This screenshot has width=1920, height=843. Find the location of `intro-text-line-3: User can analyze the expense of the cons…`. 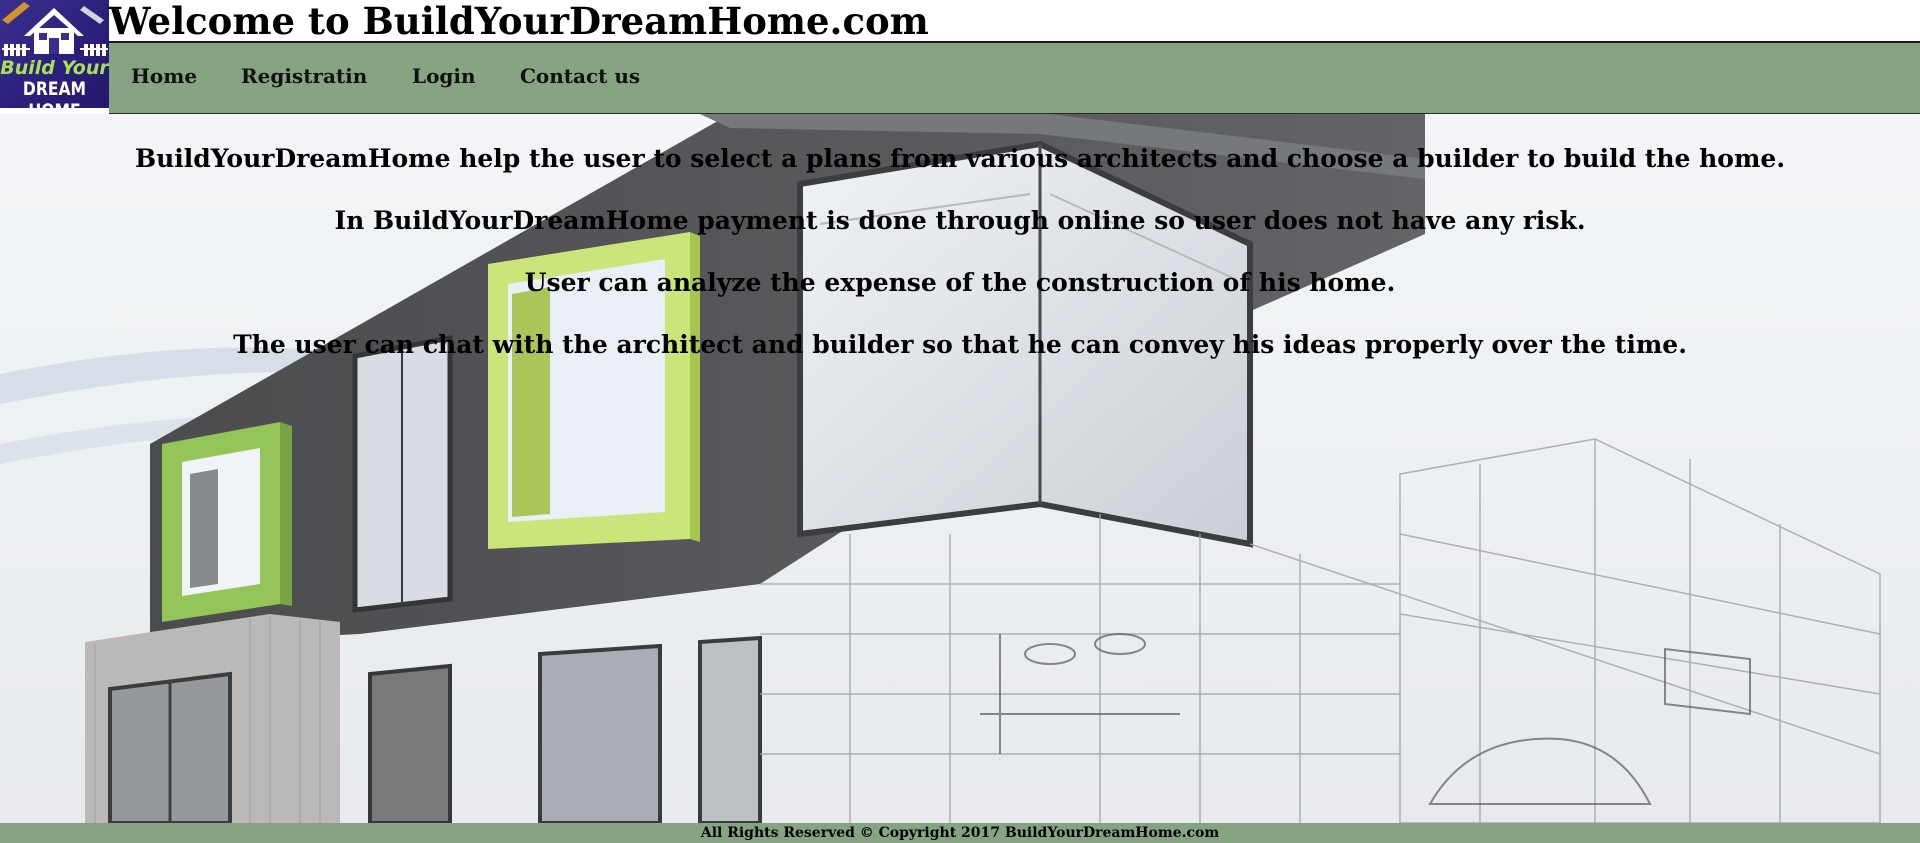

intro-text-line-3: User can analyze the expense of the cons… is located at coordinates (960, 282).